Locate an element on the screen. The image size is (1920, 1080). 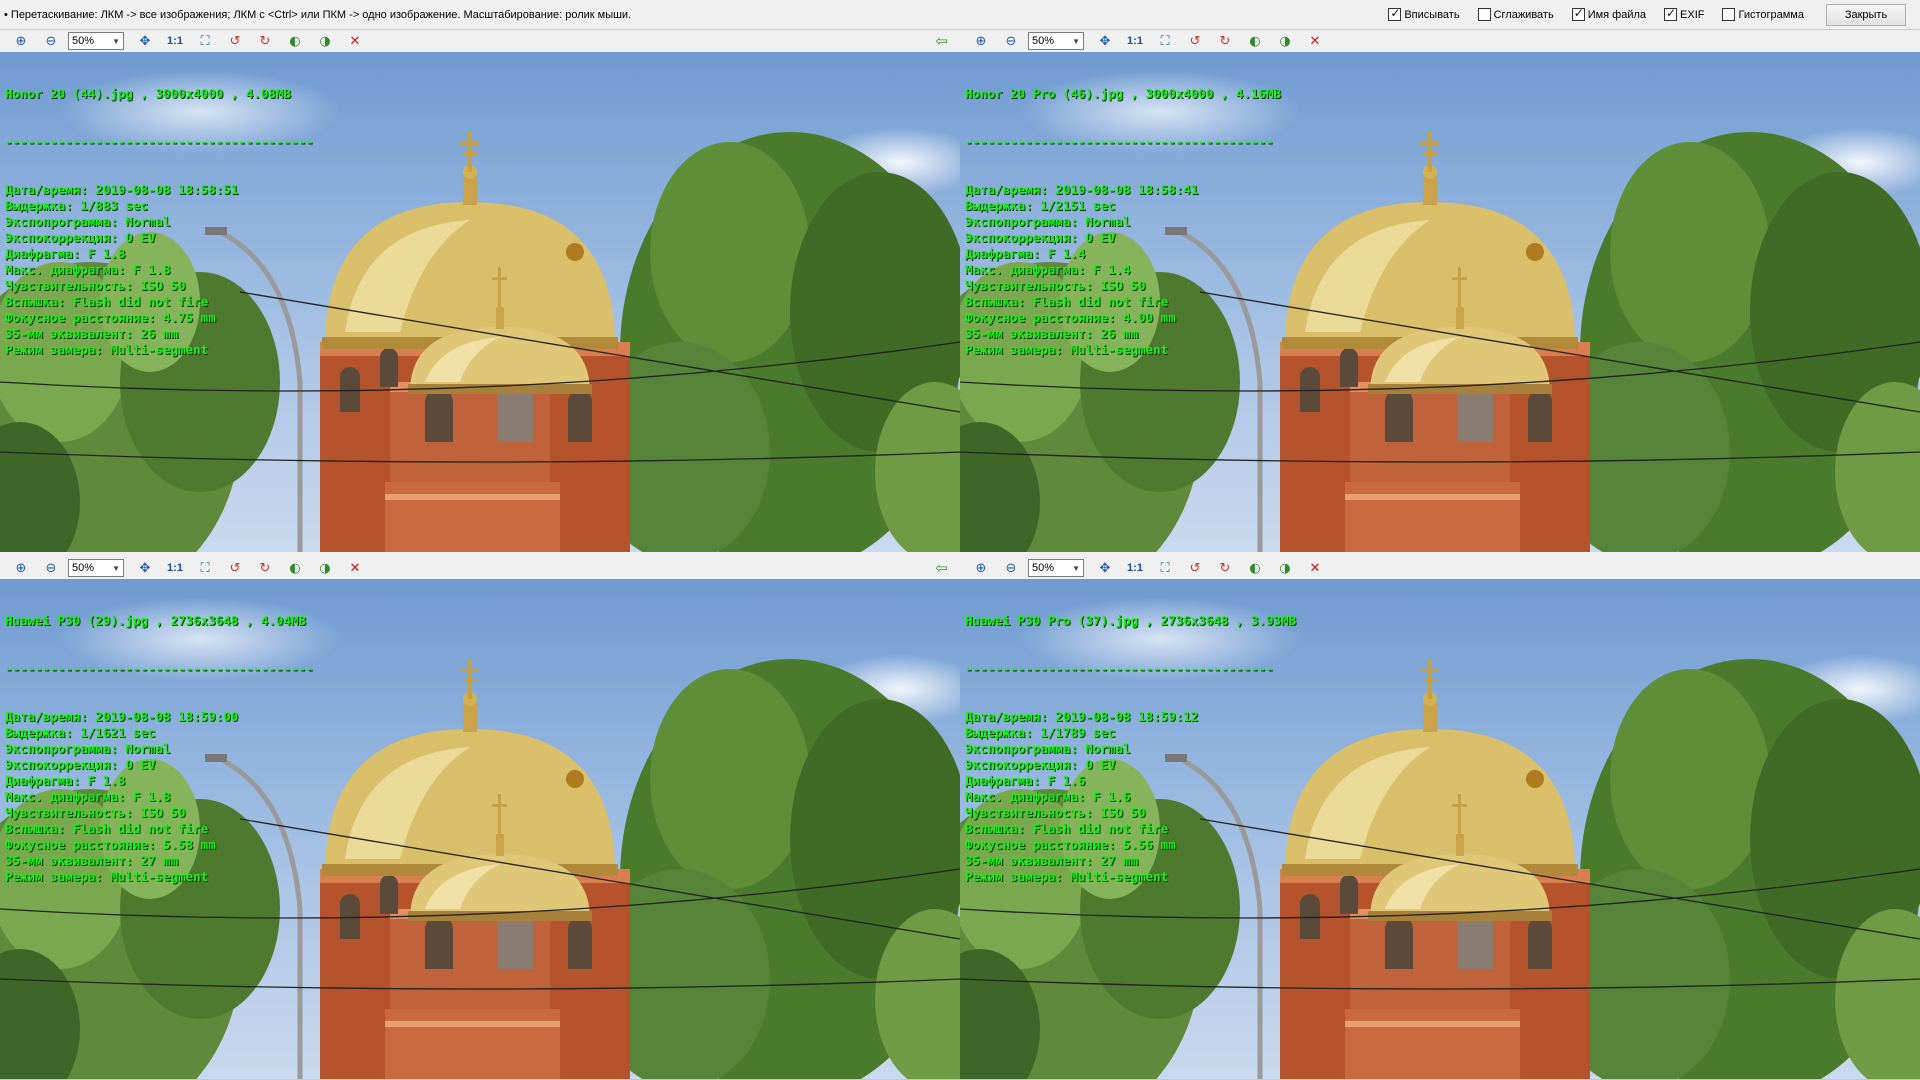
file-info: Huawei P30 (29).jpg , 2736x3648 , 4.04MB is located at coordinates (156, 620).